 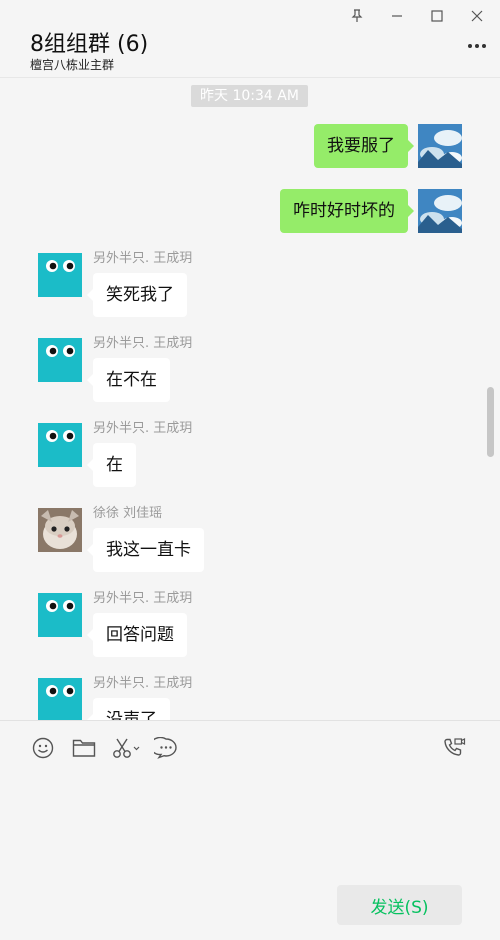 What do you see at coordinates (137, 635) in the screenshot?
I see `message-bubble: 回答问题` at bounding box center [137, 635].